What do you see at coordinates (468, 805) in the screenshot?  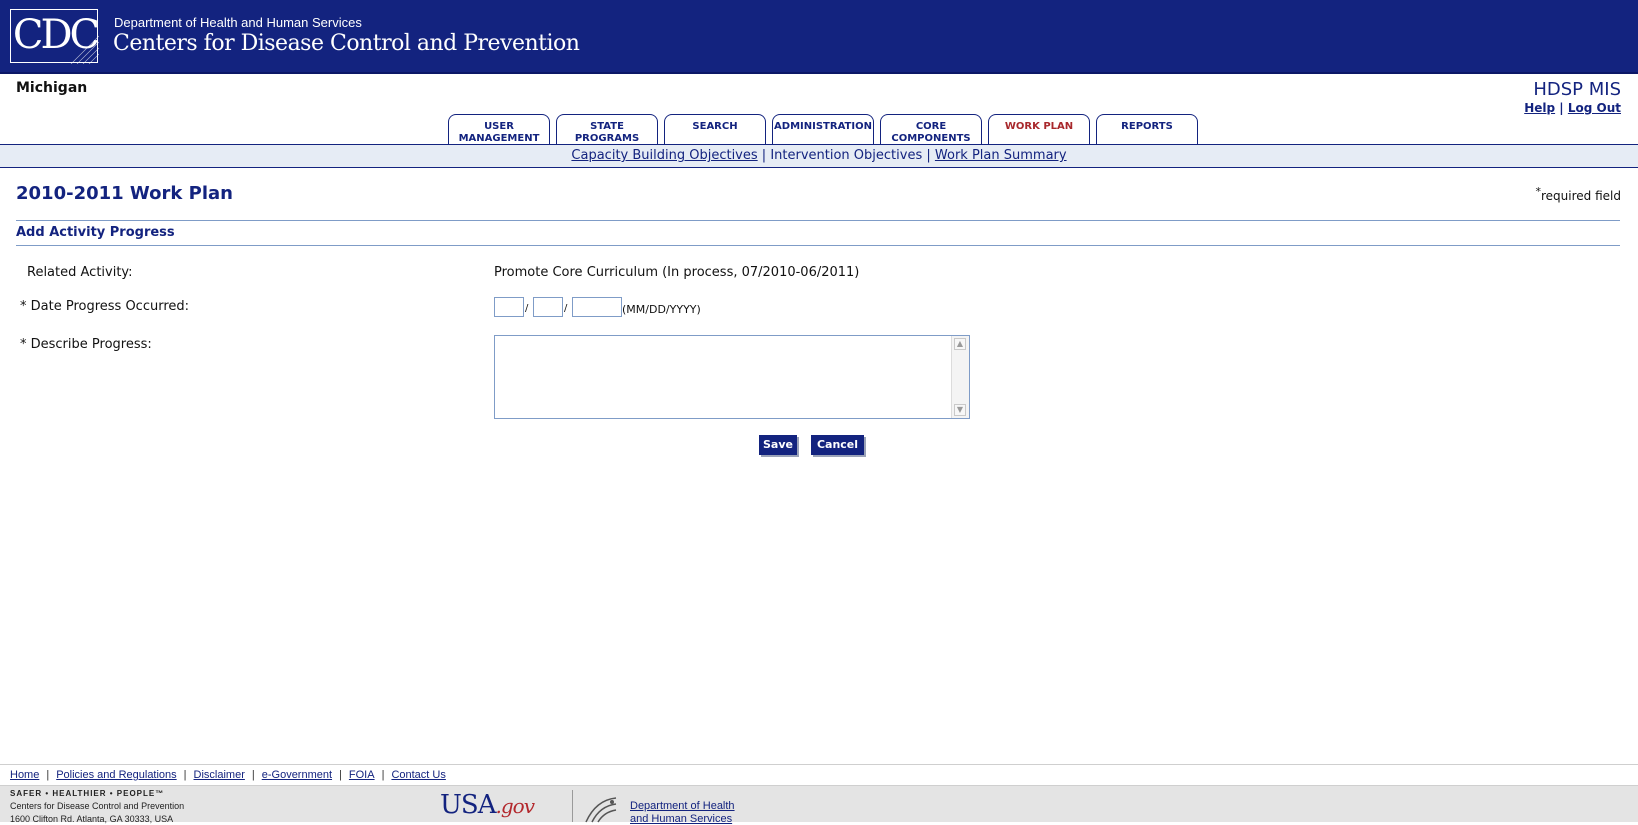 I see `usagov-main-text: USA` at bounding box center [468, 805].